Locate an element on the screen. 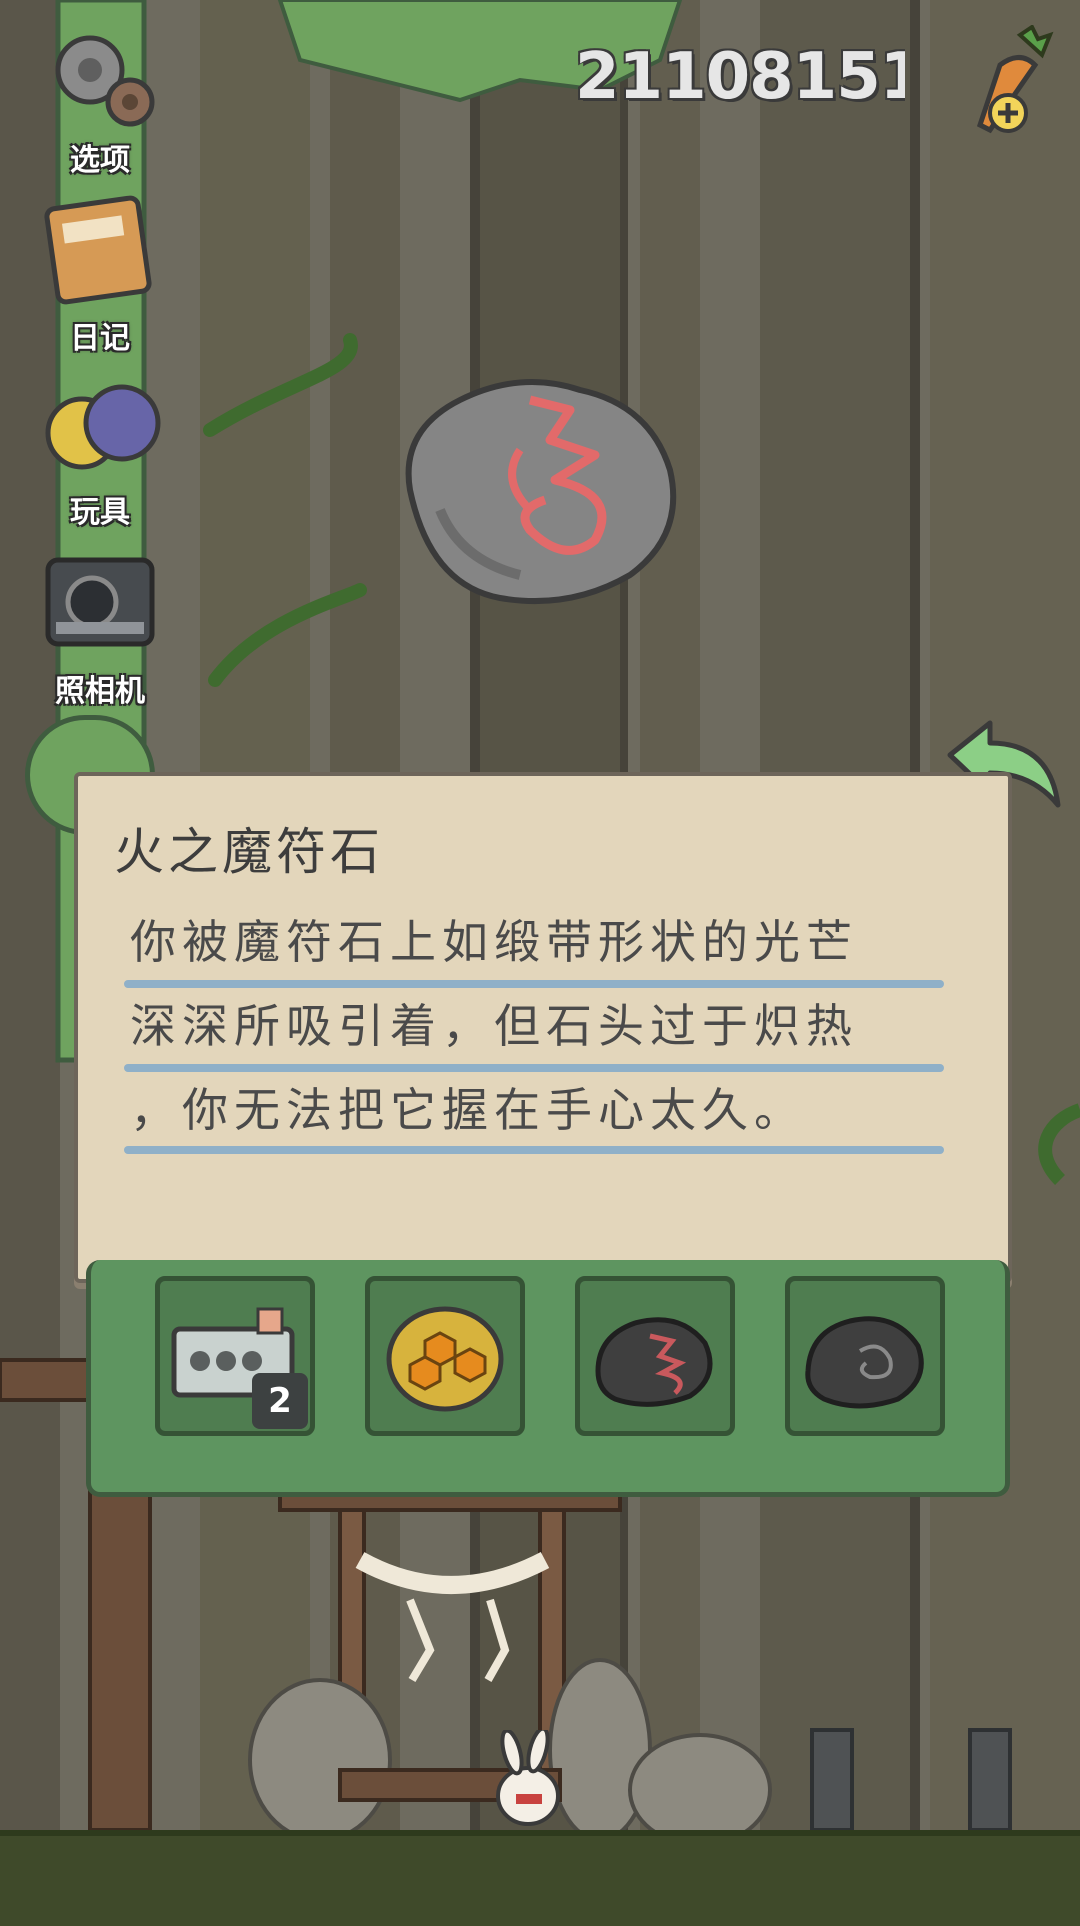 This screenshot has height=1926, width=1080. item-count-badge: 2 is located at coordinates (280, 1401).